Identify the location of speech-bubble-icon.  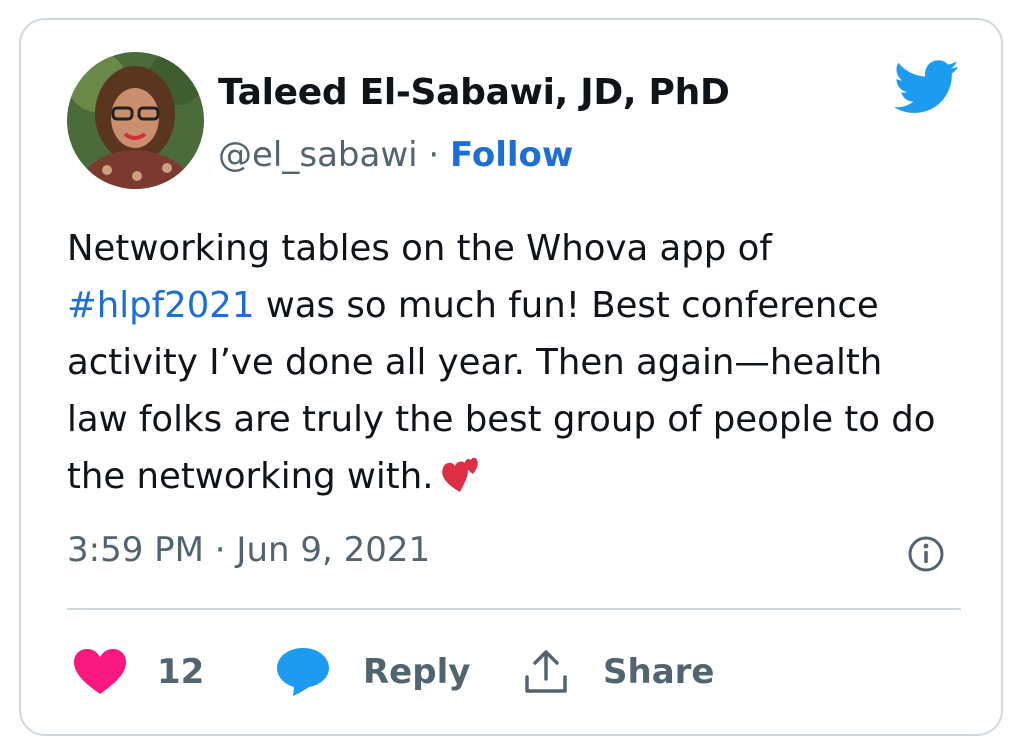
(303, 672).